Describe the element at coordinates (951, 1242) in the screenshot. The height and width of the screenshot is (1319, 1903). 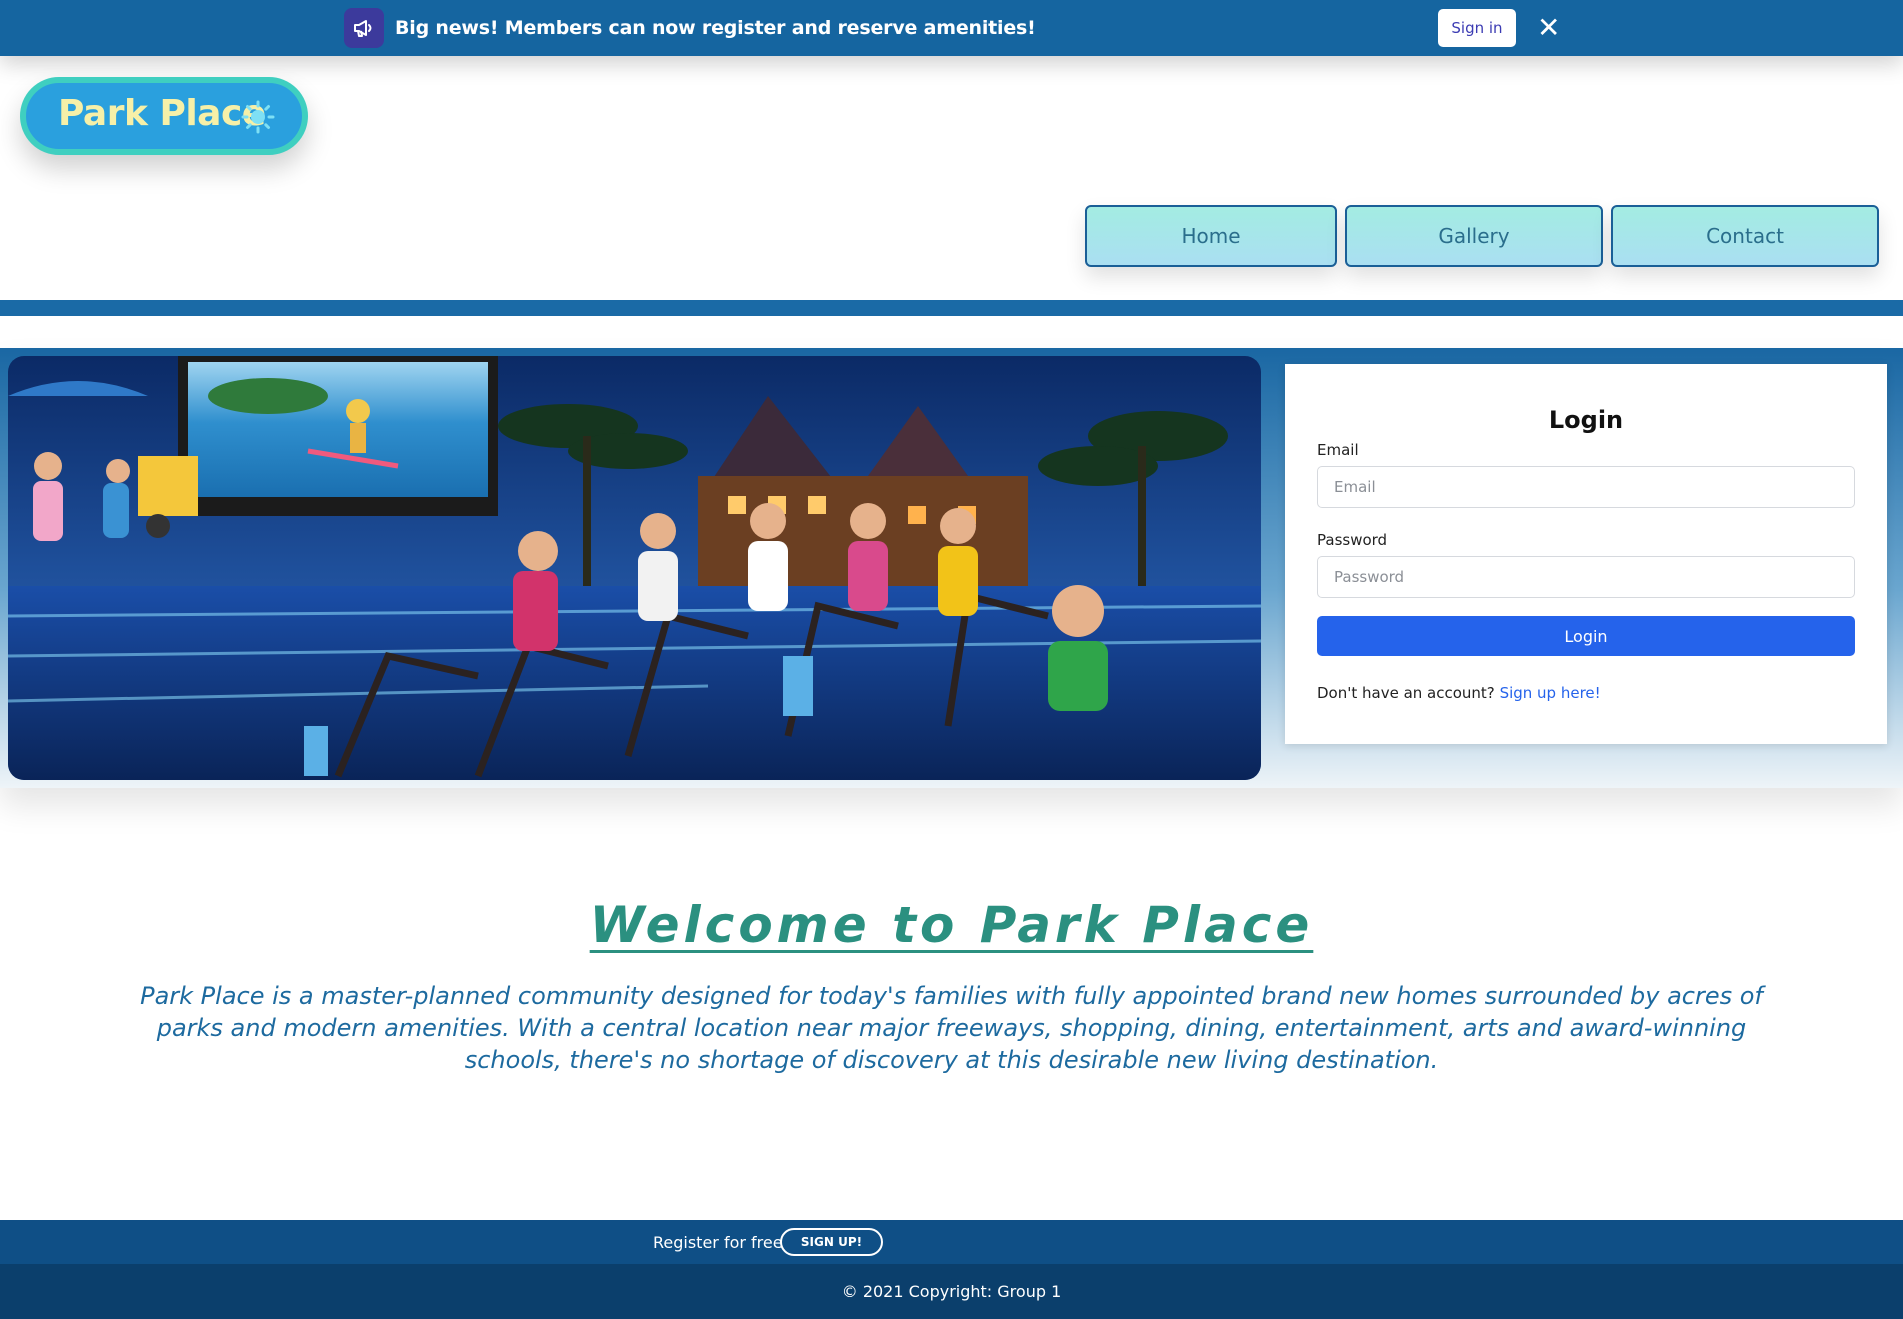
I see `footer-register-bar: Register for free SIGN UP!` at that location.